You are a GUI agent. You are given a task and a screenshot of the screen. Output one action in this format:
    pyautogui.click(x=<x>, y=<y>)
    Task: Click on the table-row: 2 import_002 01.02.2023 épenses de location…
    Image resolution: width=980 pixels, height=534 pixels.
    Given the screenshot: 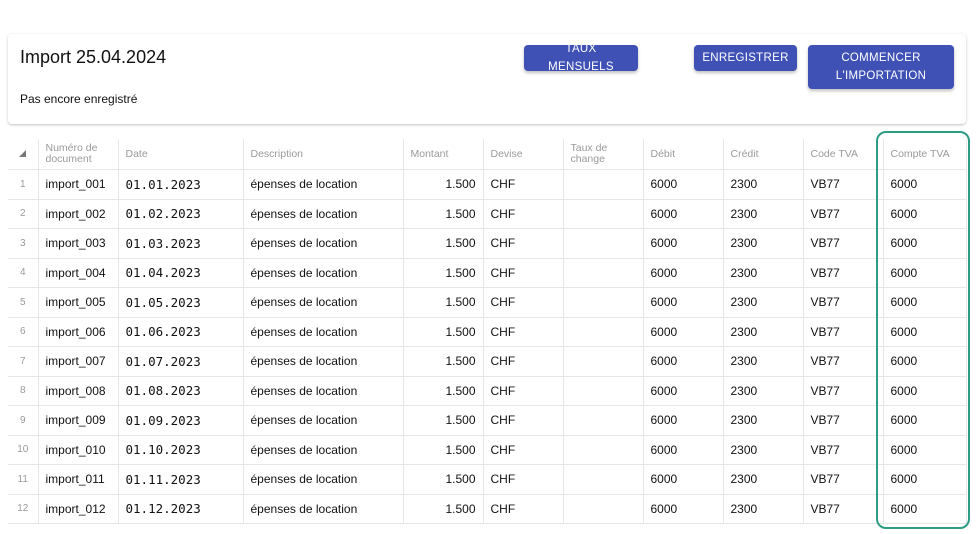 What is the action you would take?
    pyautogui.click(x=487, y=214)
    